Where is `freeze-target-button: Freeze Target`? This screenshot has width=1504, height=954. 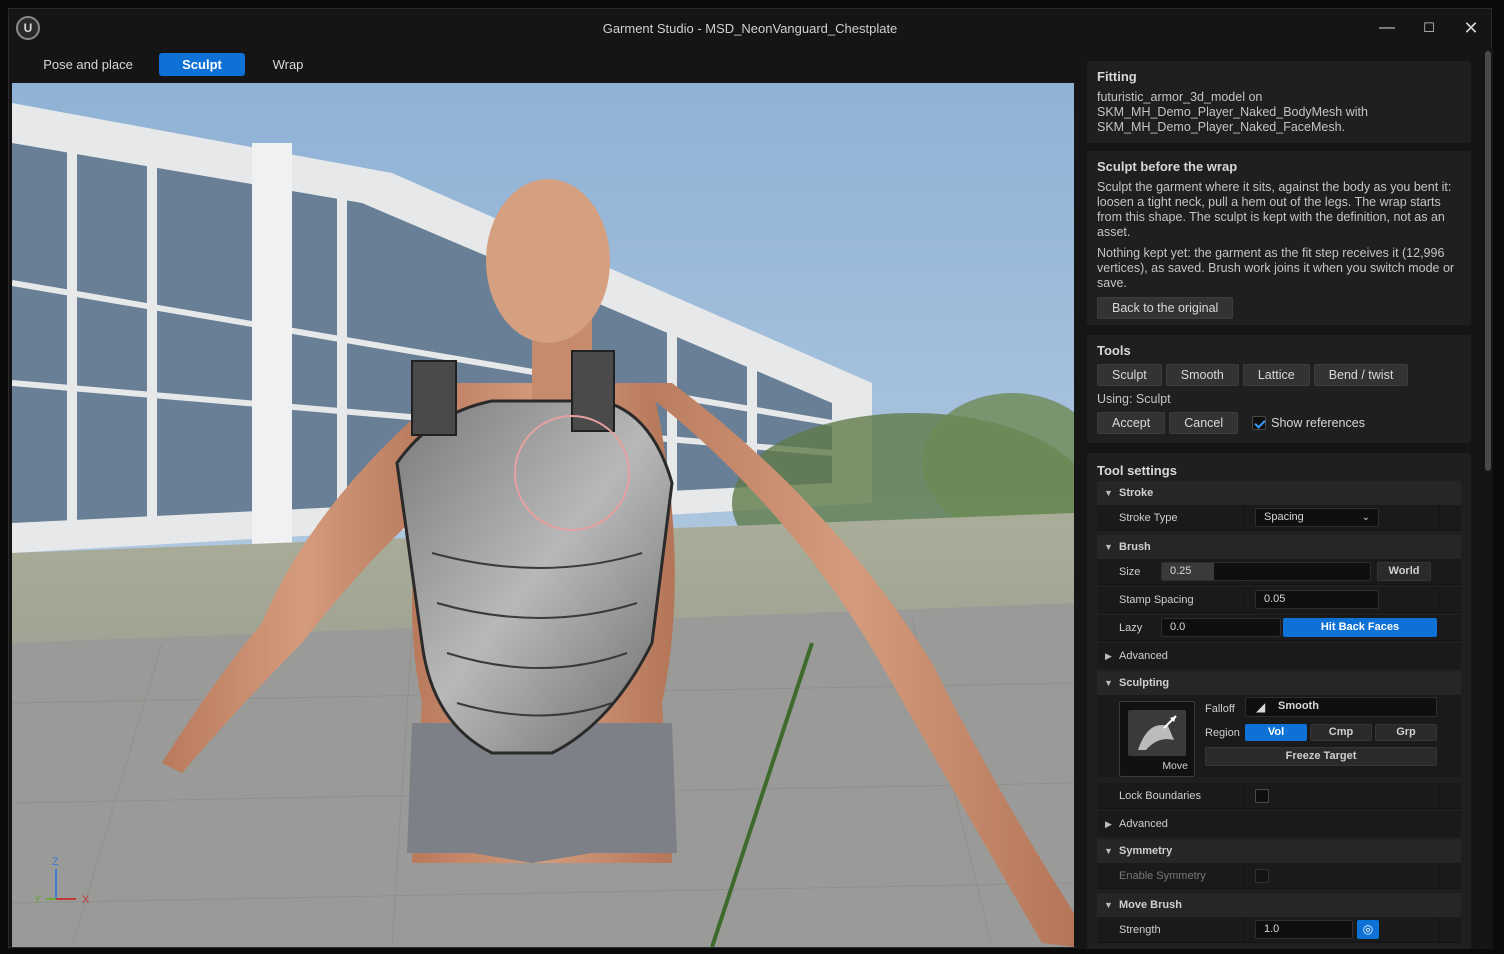
freeze-target-button: Freeze Target is located at coordinates (1321, 756).